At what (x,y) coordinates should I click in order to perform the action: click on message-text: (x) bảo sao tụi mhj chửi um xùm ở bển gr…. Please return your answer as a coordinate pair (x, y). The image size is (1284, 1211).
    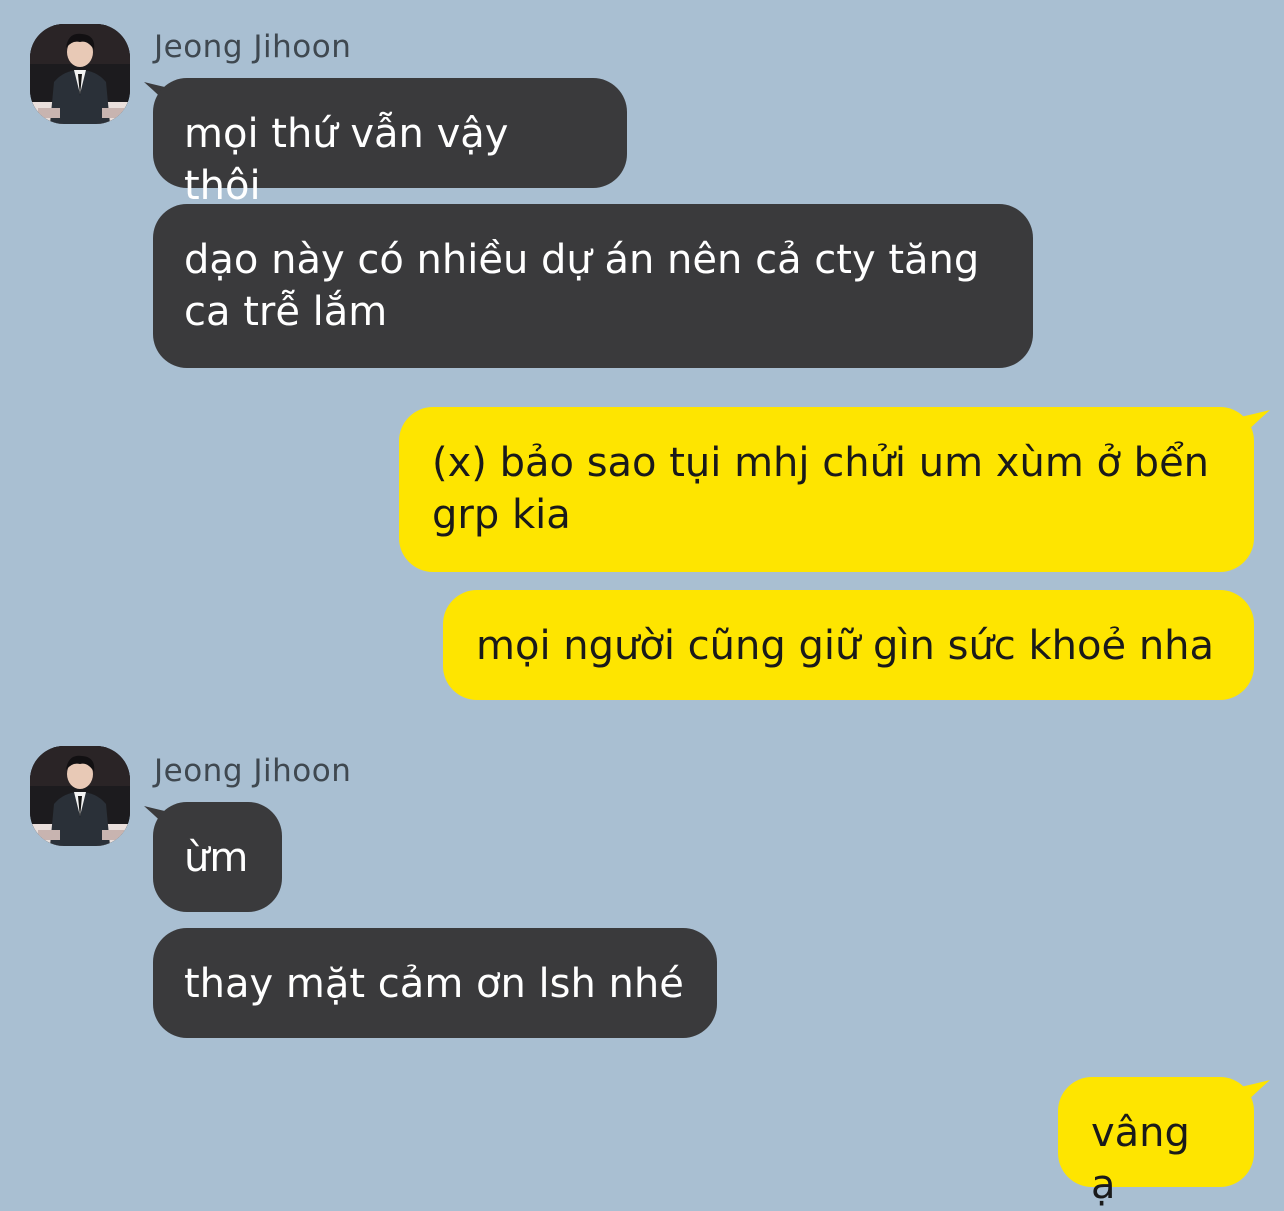
    Looking at the image, I should click on (821, 489).